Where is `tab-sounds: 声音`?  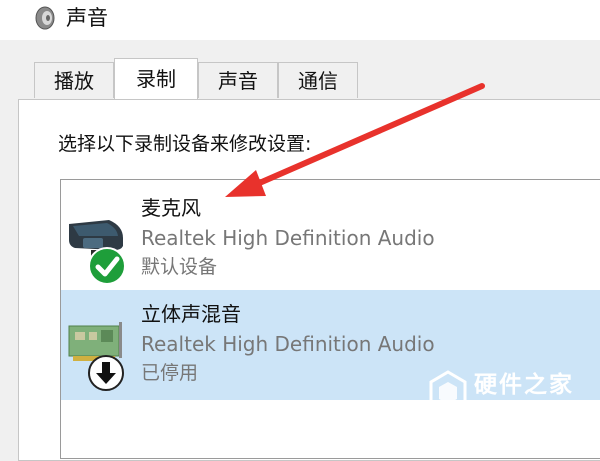
tab-sounds: 声音 is located at coordinates (238, 80).